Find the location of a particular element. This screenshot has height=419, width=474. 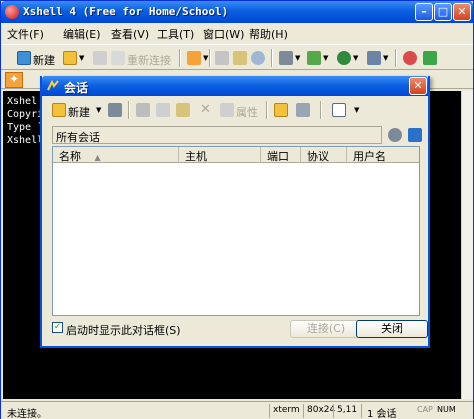

status-size: 80x24 is located at coordinates (321, 410).